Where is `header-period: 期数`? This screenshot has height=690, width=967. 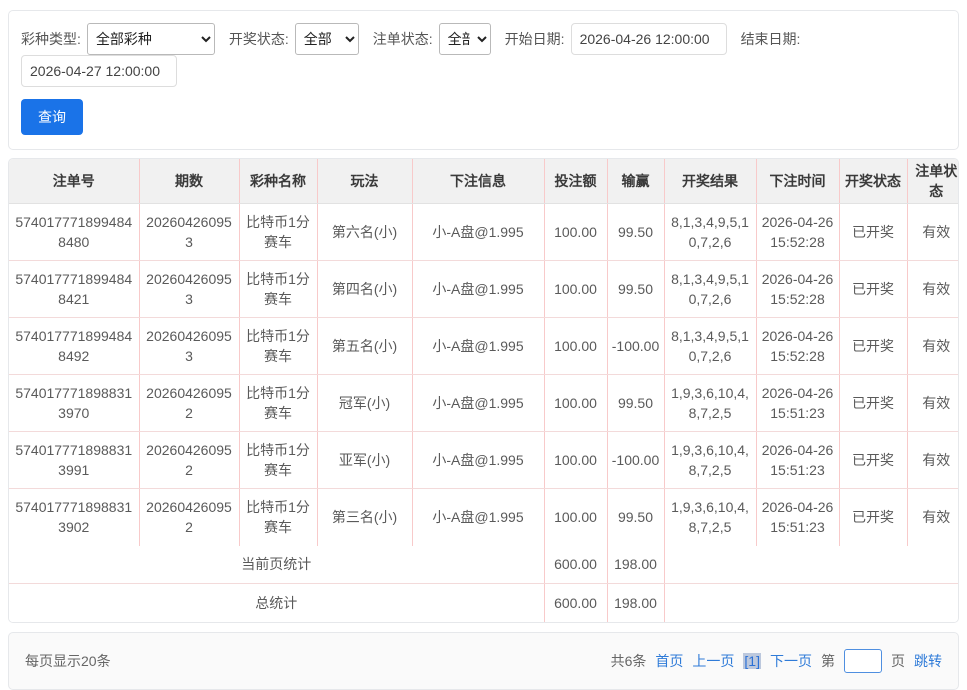 header-period: 期数 is located at coordinates (189, 181).